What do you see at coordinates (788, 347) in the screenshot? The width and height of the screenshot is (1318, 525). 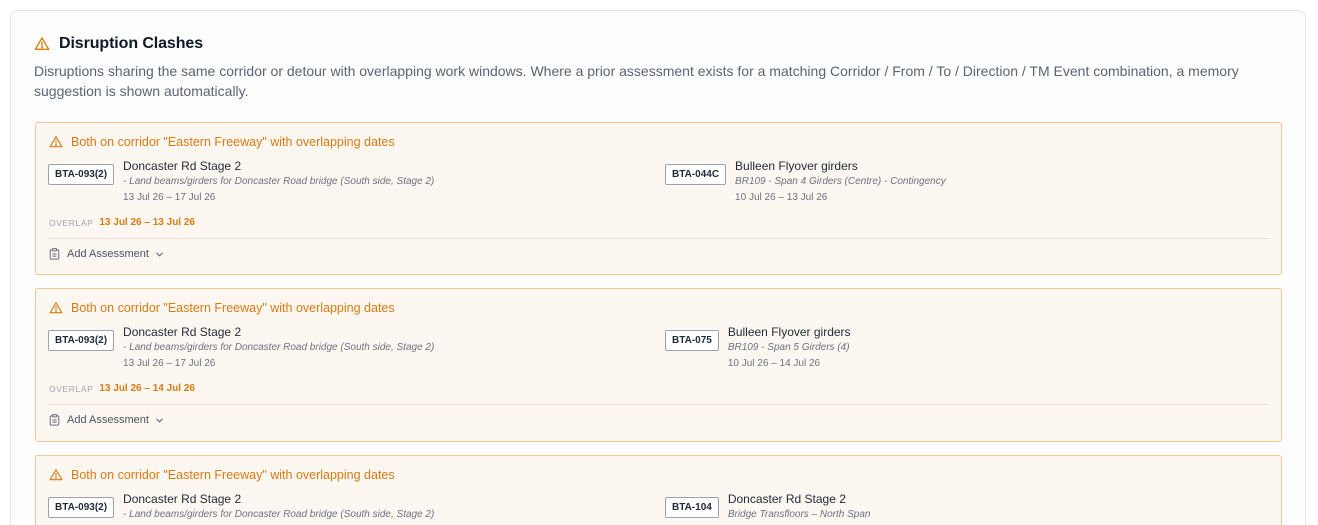 I see `disruption-detail: BR109 - Span 5 Girders (4)` at bounding box center [788, 347].